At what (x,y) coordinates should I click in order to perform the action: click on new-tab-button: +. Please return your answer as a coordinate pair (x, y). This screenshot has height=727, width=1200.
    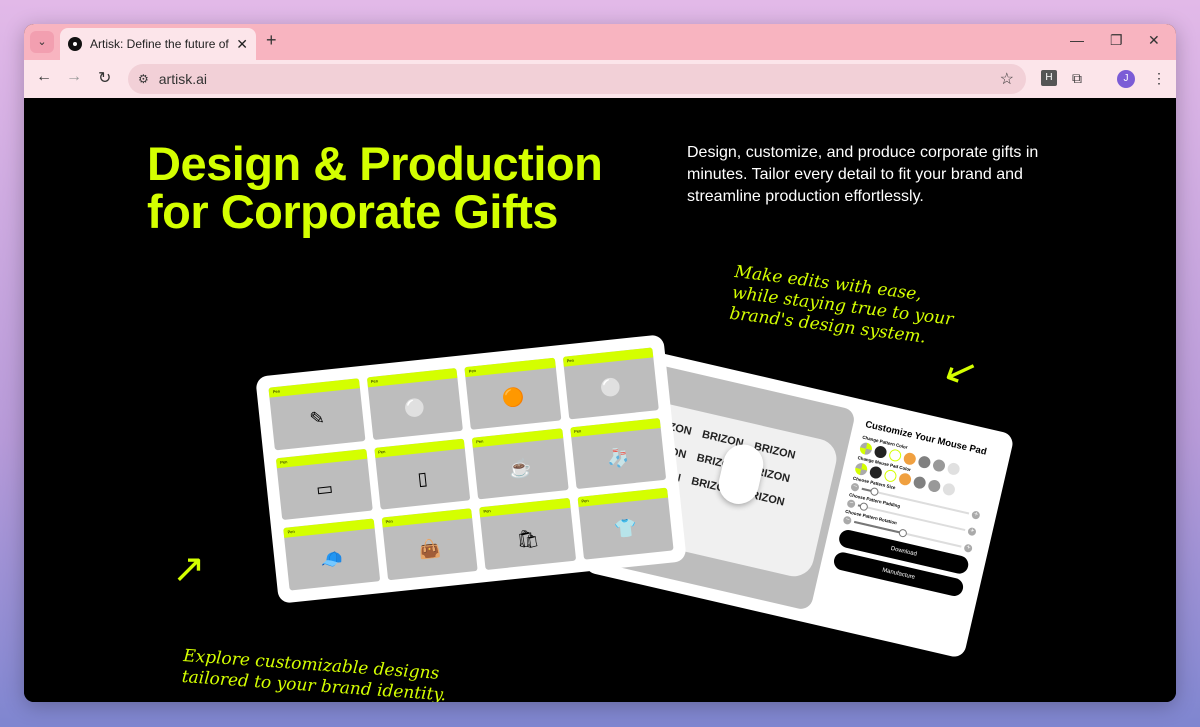
    Looking at the image, I should click on (271, 40).